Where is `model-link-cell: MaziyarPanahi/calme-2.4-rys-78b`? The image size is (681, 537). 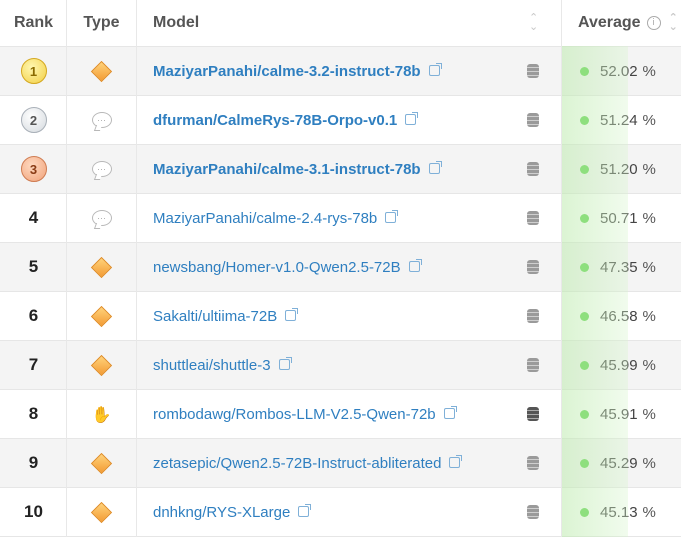
model-link-cell: MaziyarPanahi/calme-2.4-rys-78b is located at coordinates (343, 218).